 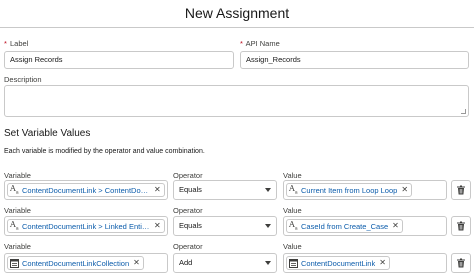 What do you see at coordinates (119, 60) in the screenshot?
I see `label-input: Assign Records` at bounding box center [119, 60].